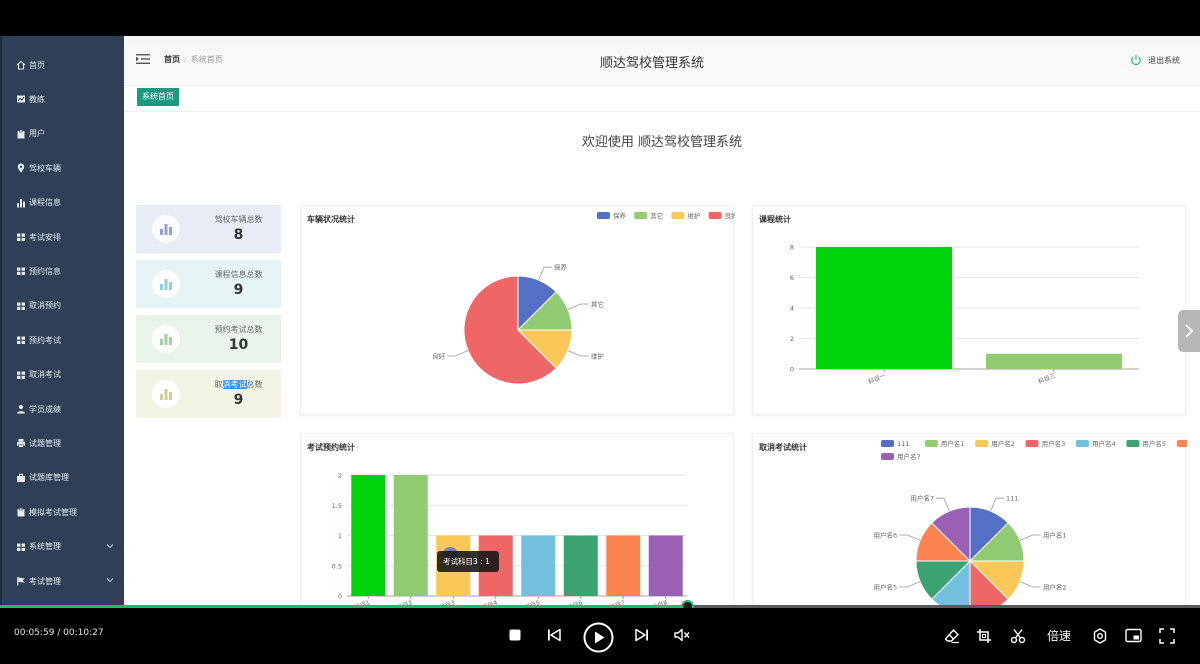  Describe the element at coordinates (158, 97) in the screenshot. I see `tab-system-home: 系统首页` at that location.